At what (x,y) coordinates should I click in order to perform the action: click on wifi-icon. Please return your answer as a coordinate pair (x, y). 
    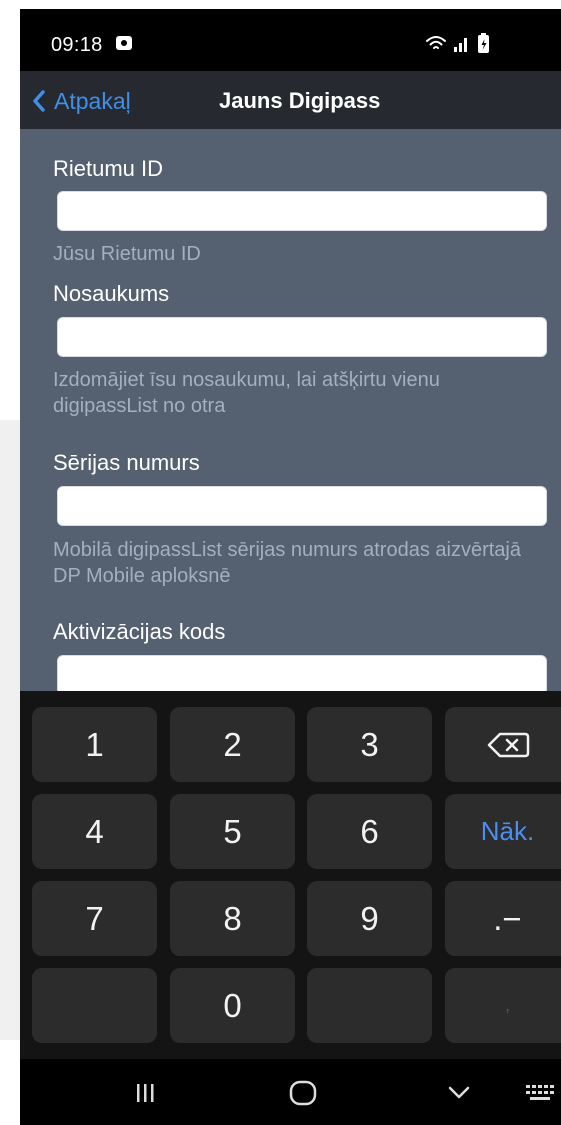
    Looking at the image, I should click on (436, 42).